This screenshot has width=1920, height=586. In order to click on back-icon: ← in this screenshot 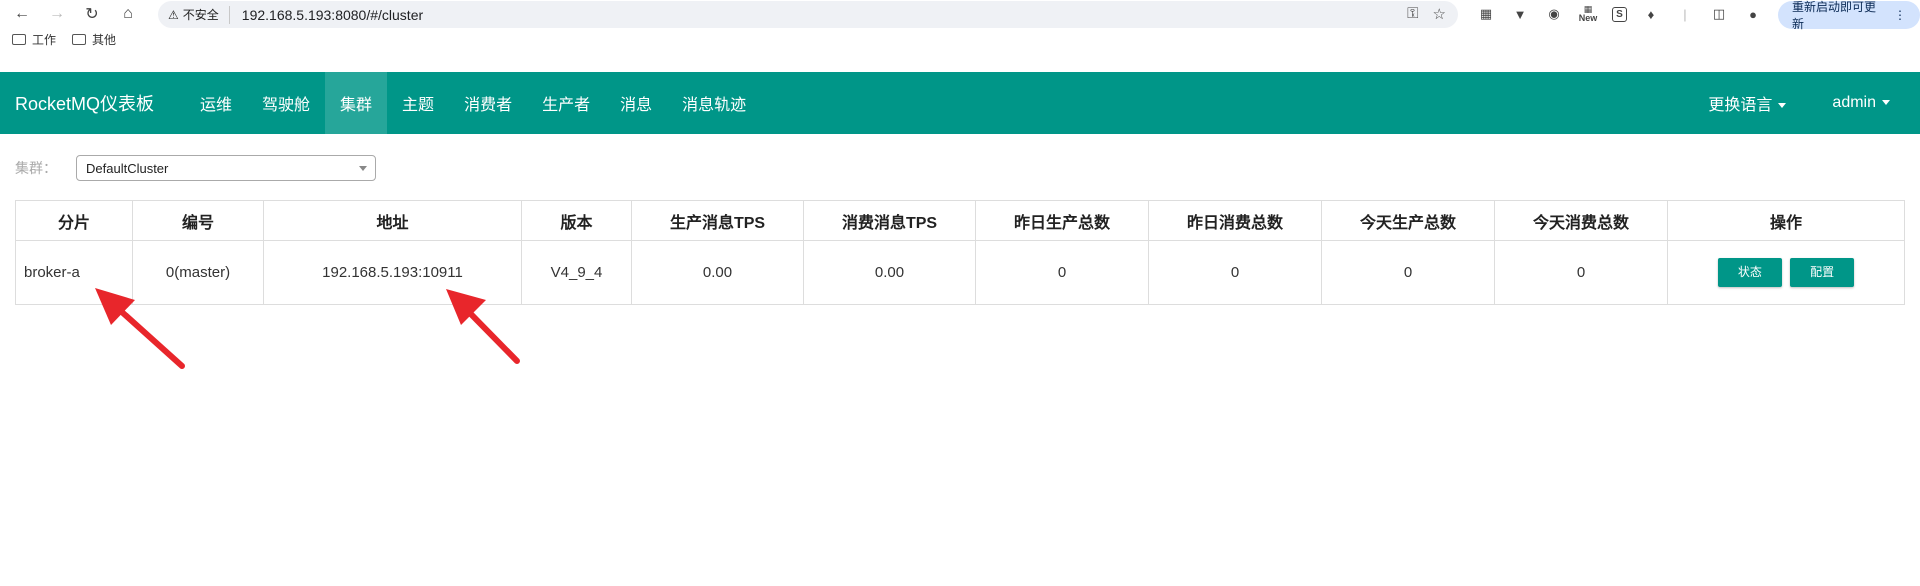, I will do `click(22, 14)`.